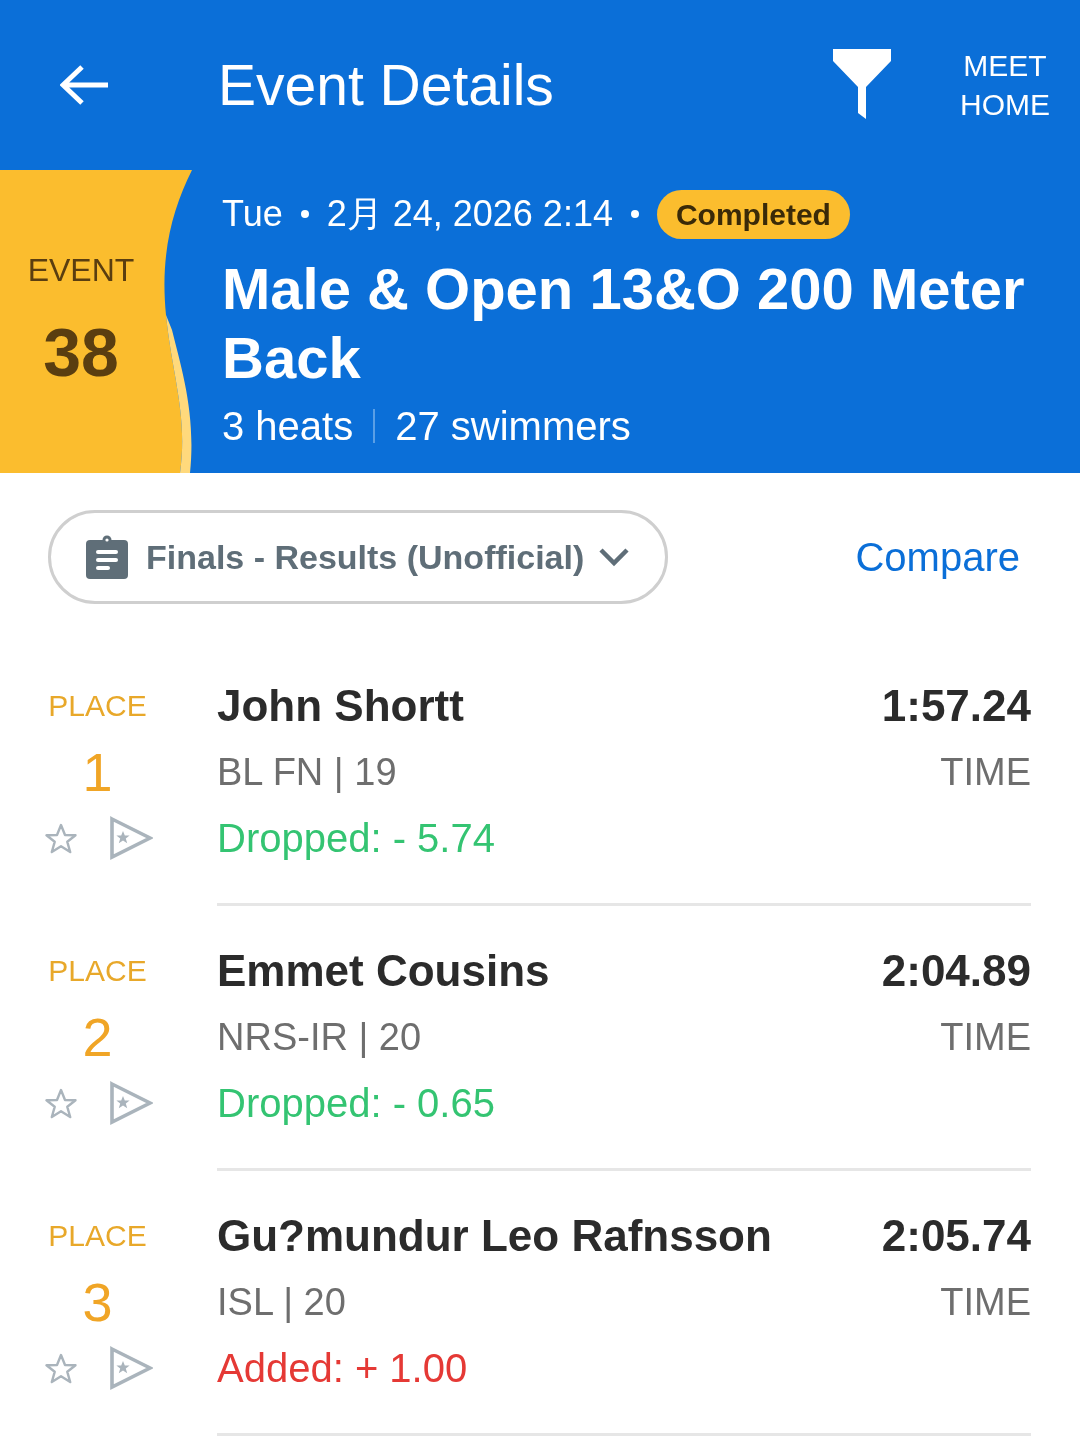 The width and height of the screenshot is (1080, 1441). What do you see at coordinates (342, 1368) in the screenshot?
I see `time-change: Added: + 1.00` at bounding box center [342, 1368].